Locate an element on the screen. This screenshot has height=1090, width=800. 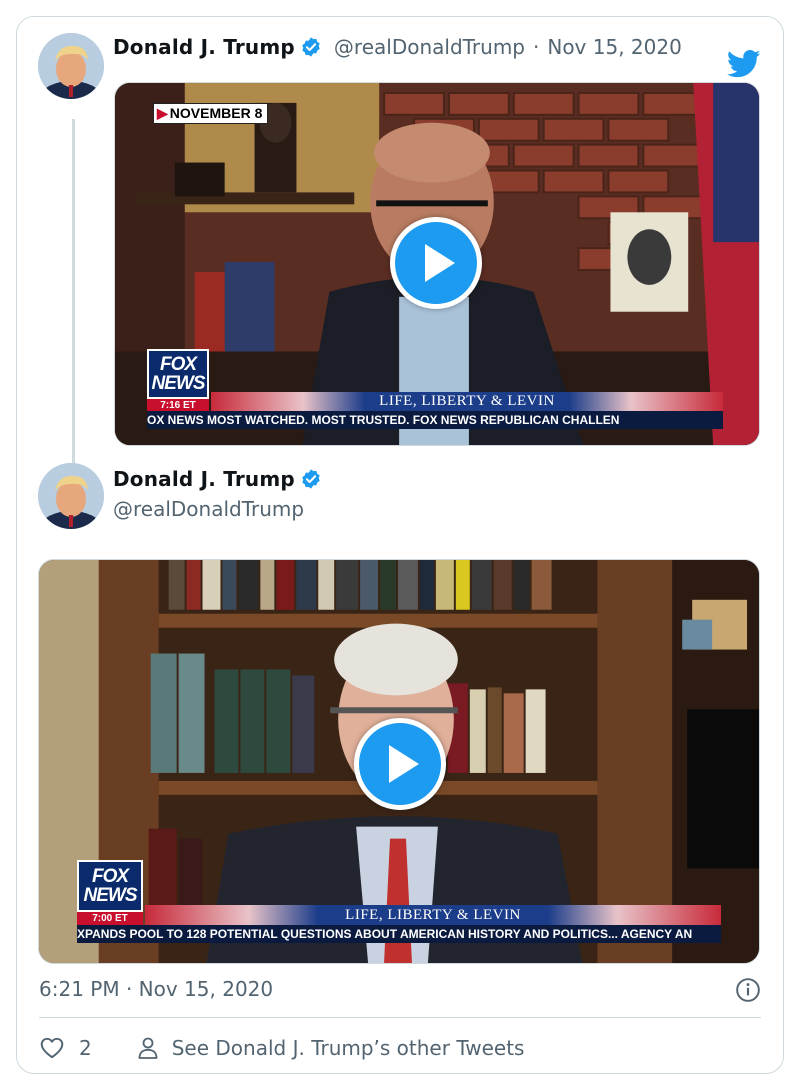
heart-icon is located at coordinates (52, 1048).